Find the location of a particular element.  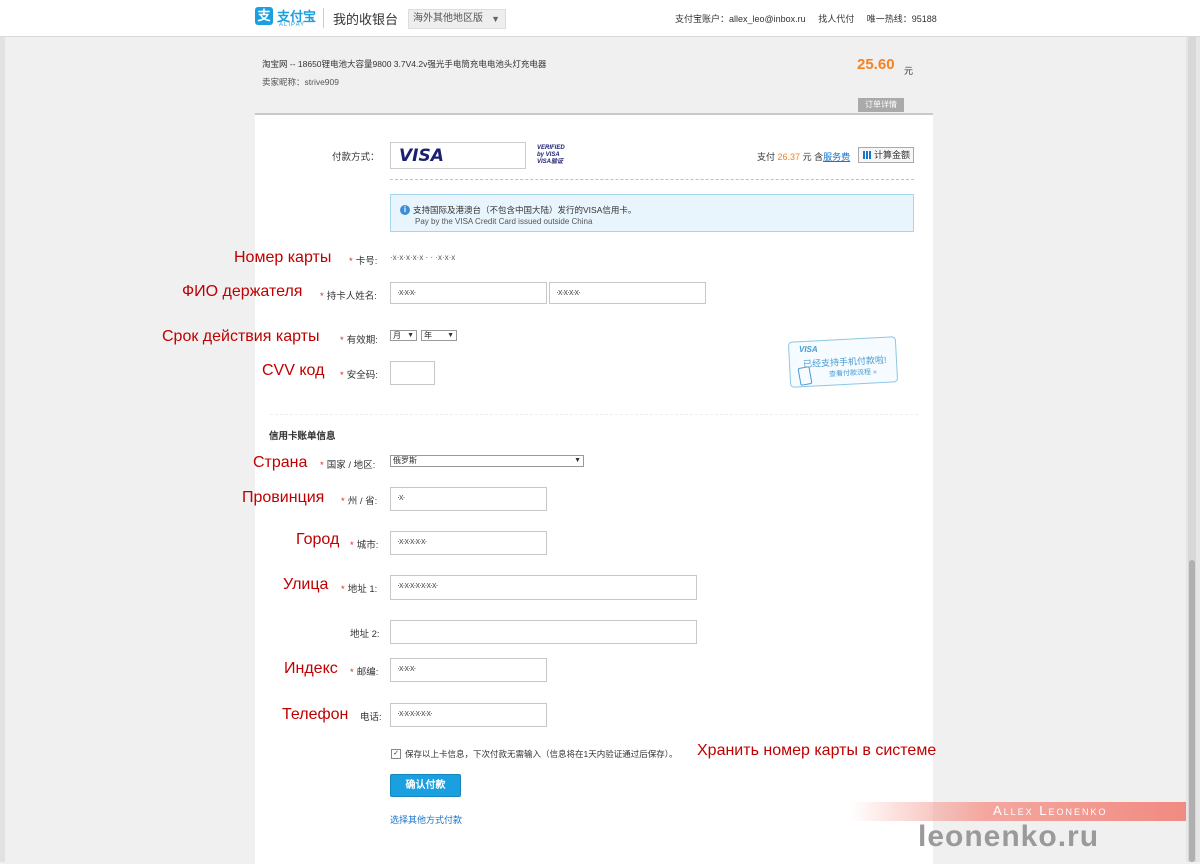

calculator-icon is located at coordinates (867, 155).